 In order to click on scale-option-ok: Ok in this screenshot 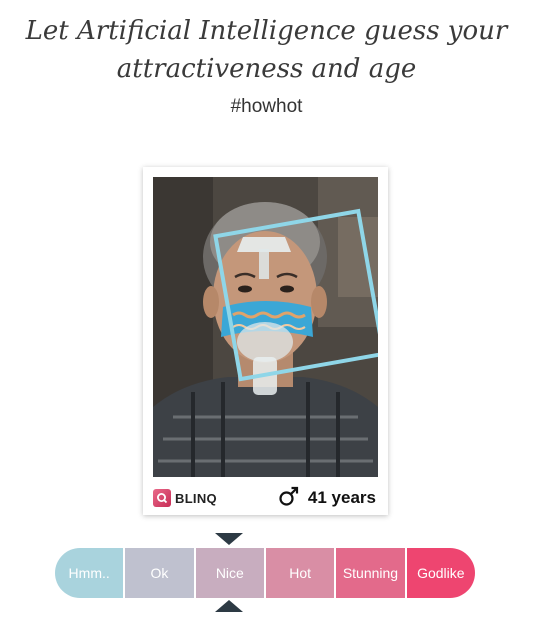, I will do `click(160, 573)`.